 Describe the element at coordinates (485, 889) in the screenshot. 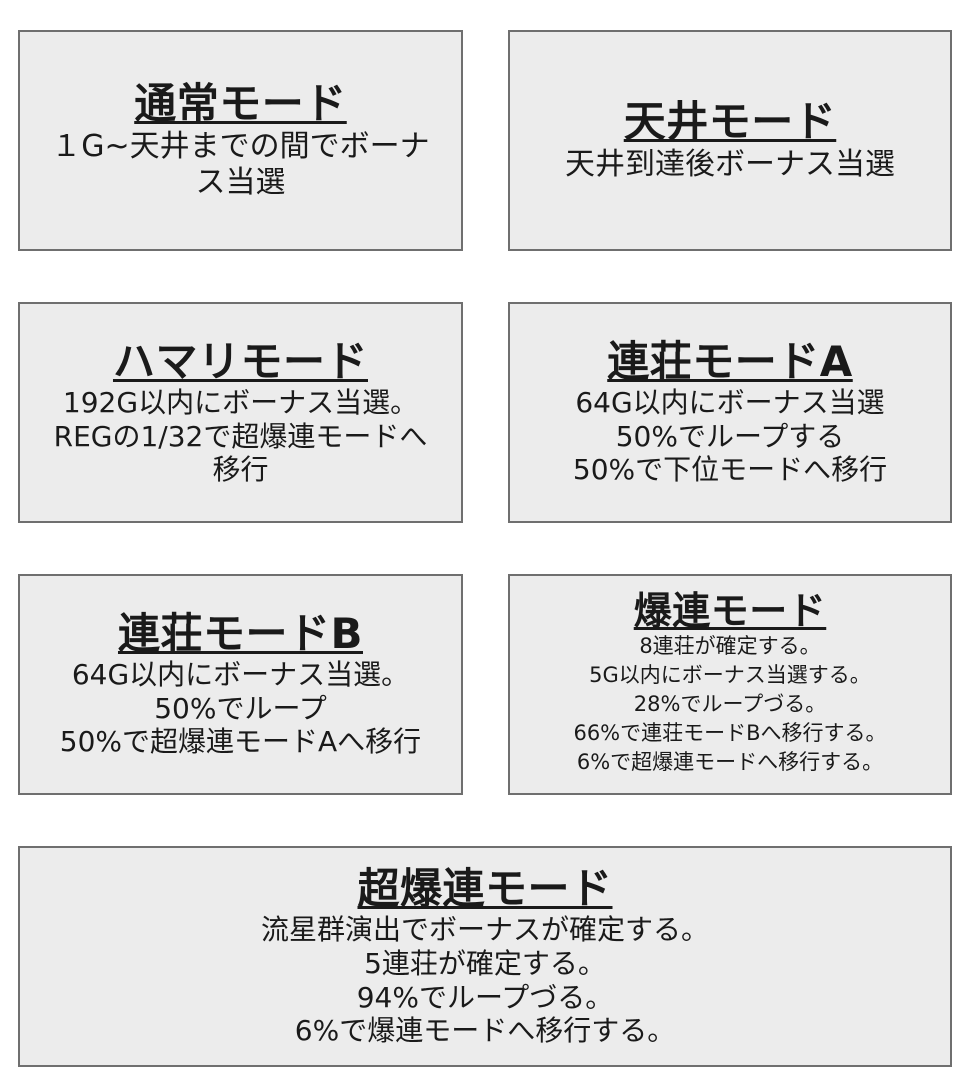

I see `mode-title: 超爆連モード` at that location.